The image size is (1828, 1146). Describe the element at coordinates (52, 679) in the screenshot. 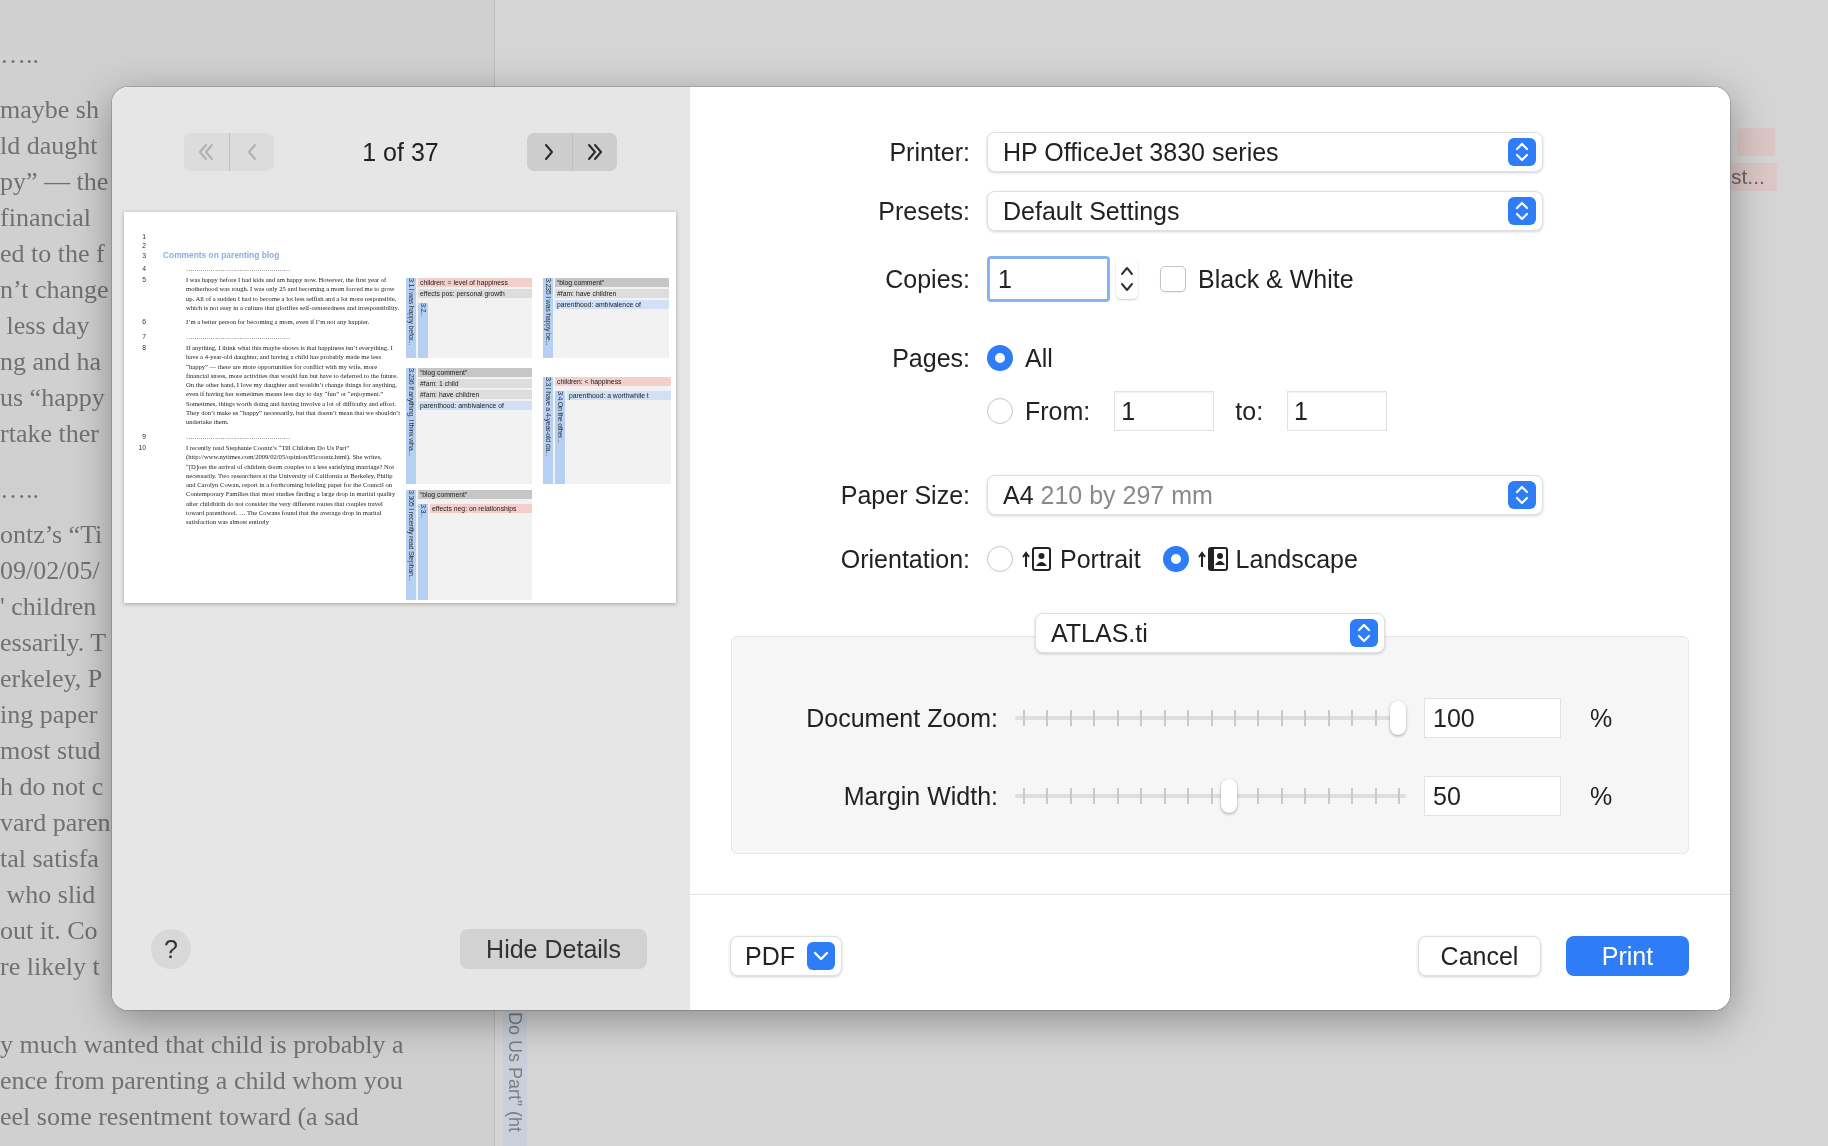

I see `document-text: erkeley, P` at that location.